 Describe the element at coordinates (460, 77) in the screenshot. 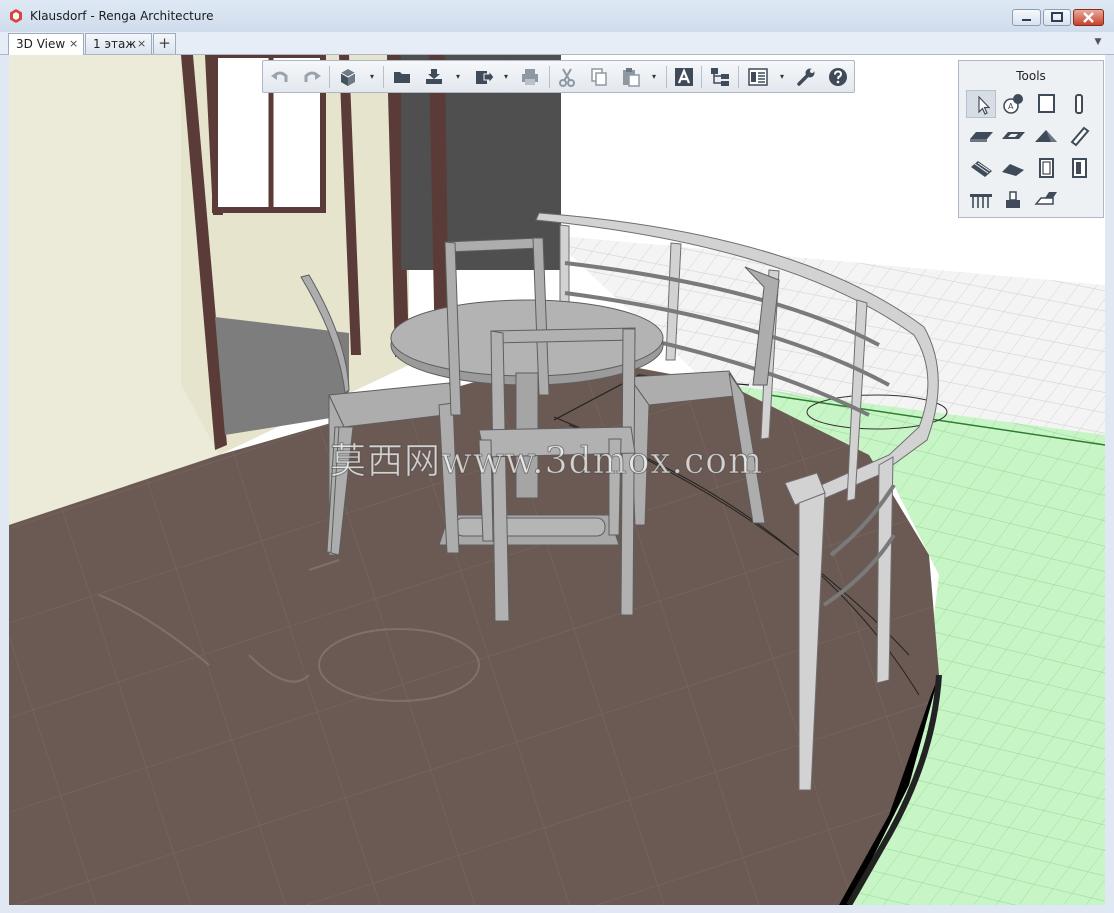

I see `import-dropdown-icon: ▾` at that location.